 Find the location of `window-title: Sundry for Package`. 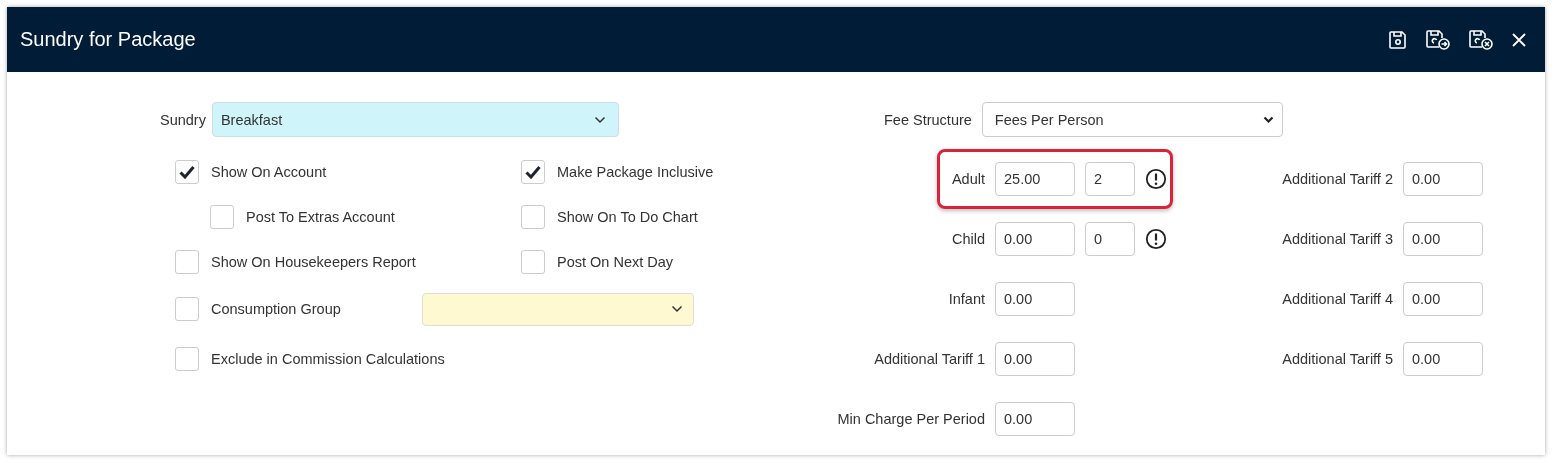

window-title: Sundry for Package is located at coordinates (108, 39).